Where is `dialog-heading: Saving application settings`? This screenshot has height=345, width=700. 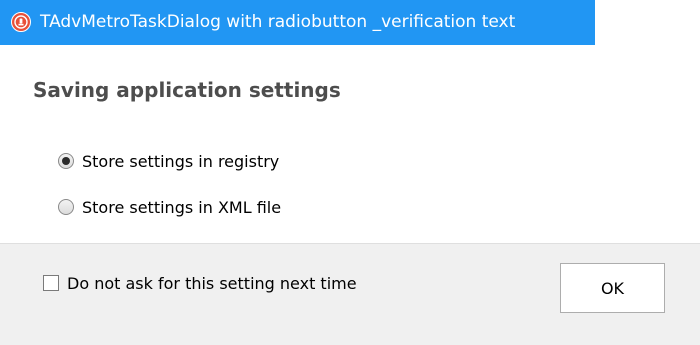
dialog-heading: Saving application settings is located at coordinates (187, 90).